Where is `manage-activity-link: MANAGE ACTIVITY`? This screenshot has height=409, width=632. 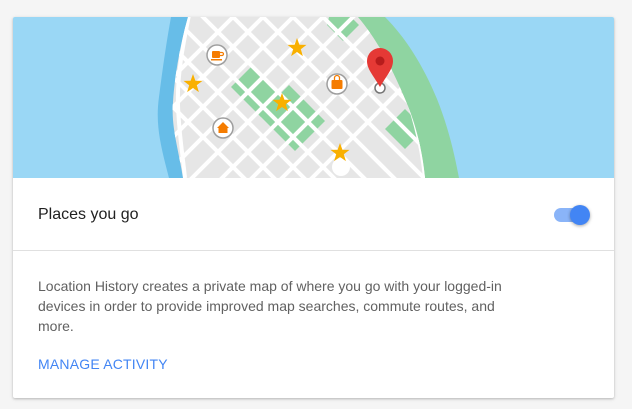
manage-activity-link: MANAGE ACTIVITY is located at coordinates (103, 364).